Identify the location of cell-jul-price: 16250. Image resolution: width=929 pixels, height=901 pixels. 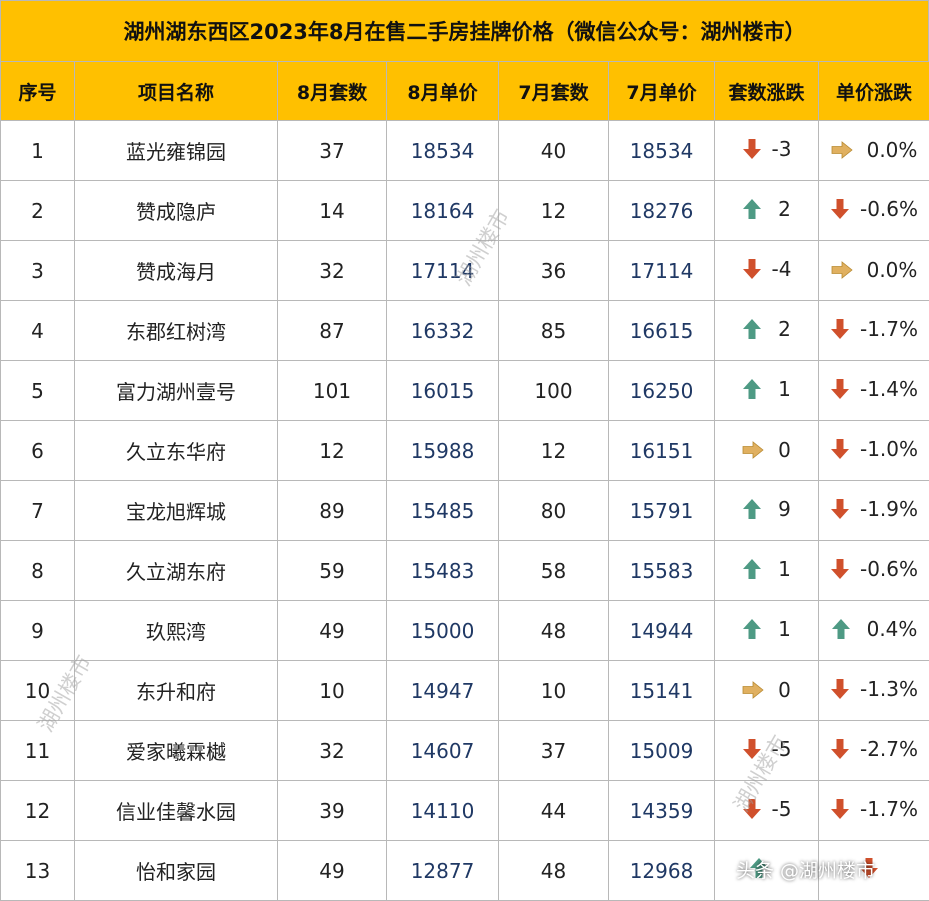
(661, 390).